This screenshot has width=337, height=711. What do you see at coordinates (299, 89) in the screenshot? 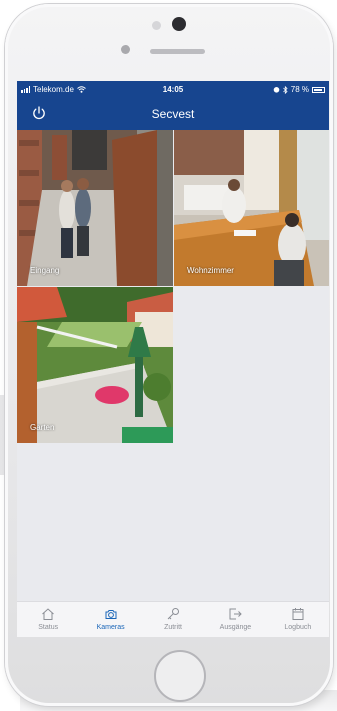
I see `battery-percent: 78 %` at bounding box center [299, 89].